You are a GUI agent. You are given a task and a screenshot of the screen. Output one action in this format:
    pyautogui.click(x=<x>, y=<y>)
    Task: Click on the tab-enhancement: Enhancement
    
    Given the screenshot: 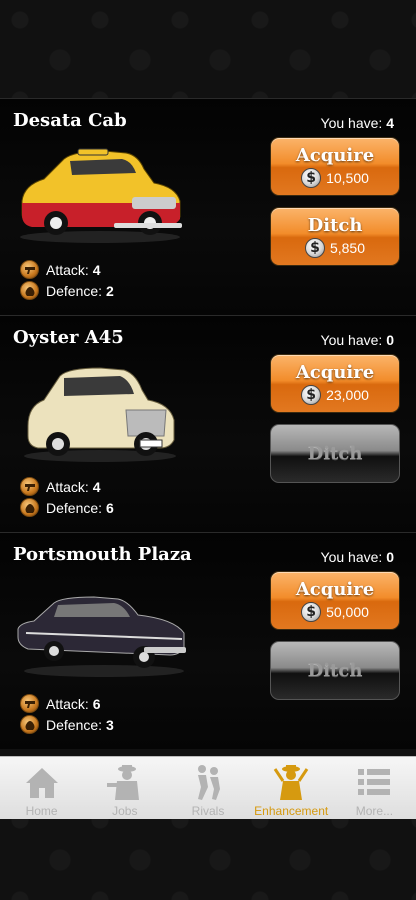 What is the action you would take?
    pyautogui.click(x=291, y=788)
    